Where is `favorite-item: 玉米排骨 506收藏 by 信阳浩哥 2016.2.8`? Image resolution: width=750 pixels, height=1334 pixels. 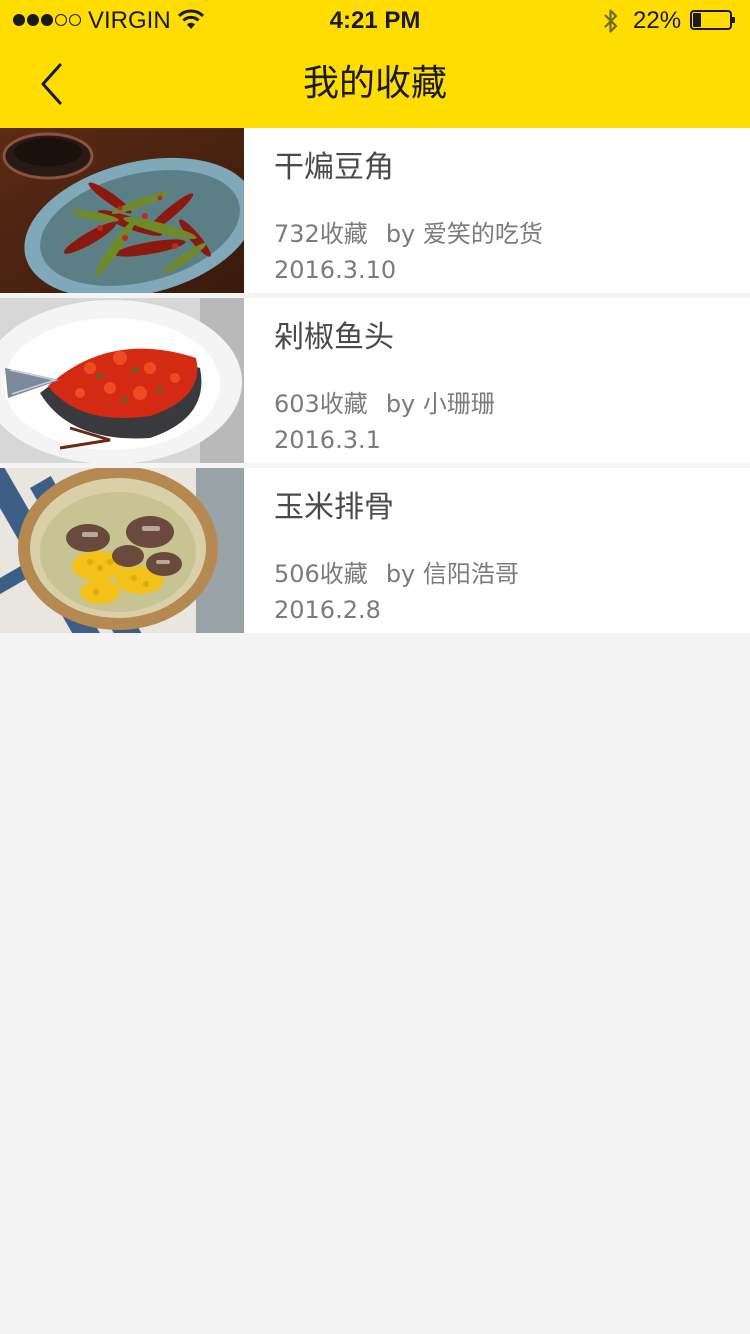 favorite-item: 玉米排骨 506收藏 by 信阳浩哥 2016.2.8 is located at coordinates (375, 550).